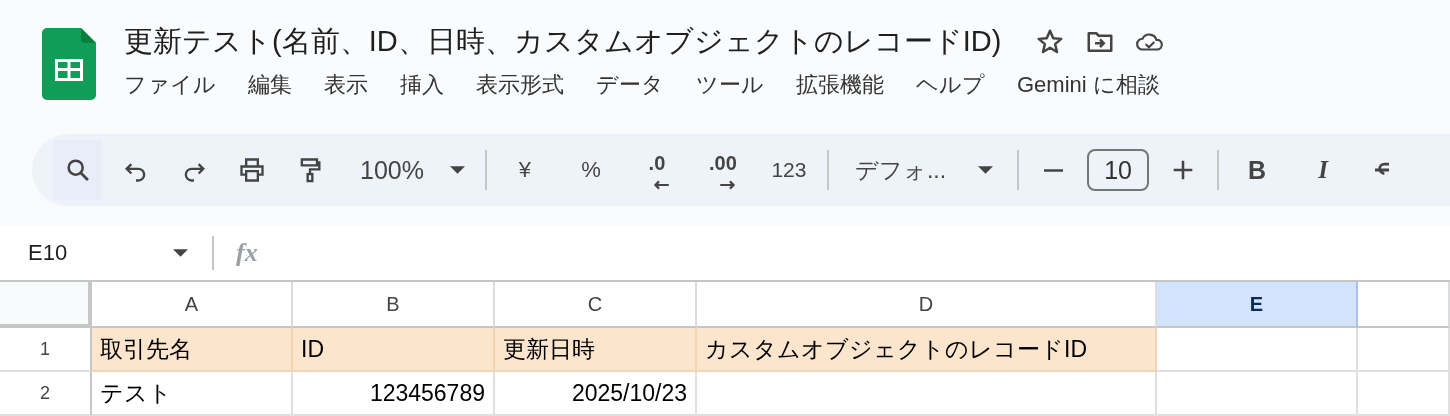 The width and height of the screenshot is (1450, 416). Describe the element at coordinates (1323, 170) in the screenshot. I see `italic-button: I` at that location.